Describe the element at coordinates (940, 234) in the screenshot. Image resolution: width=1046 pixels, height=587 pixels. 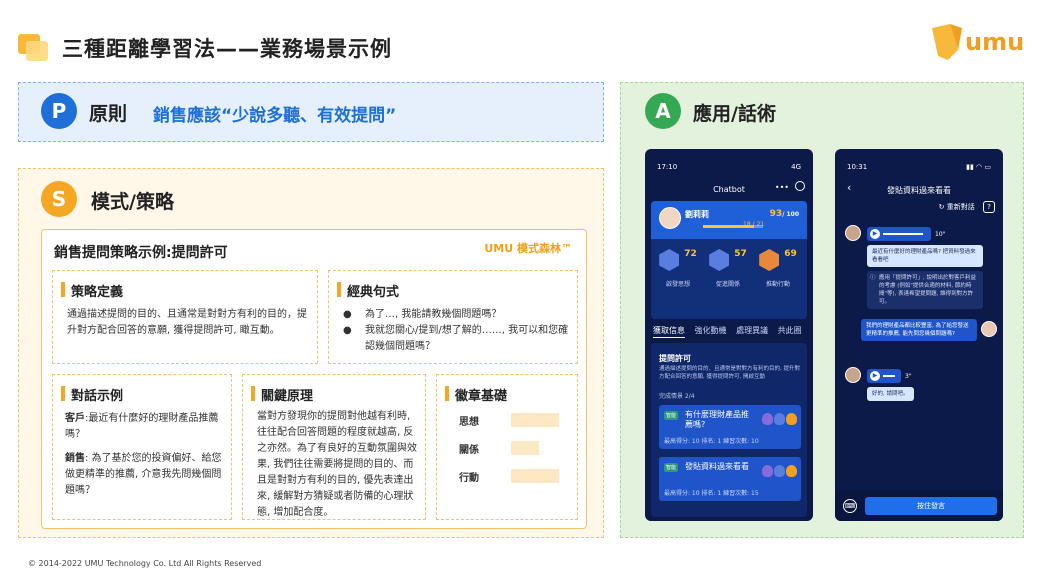
I see `voice-duration: 10"` at that location.